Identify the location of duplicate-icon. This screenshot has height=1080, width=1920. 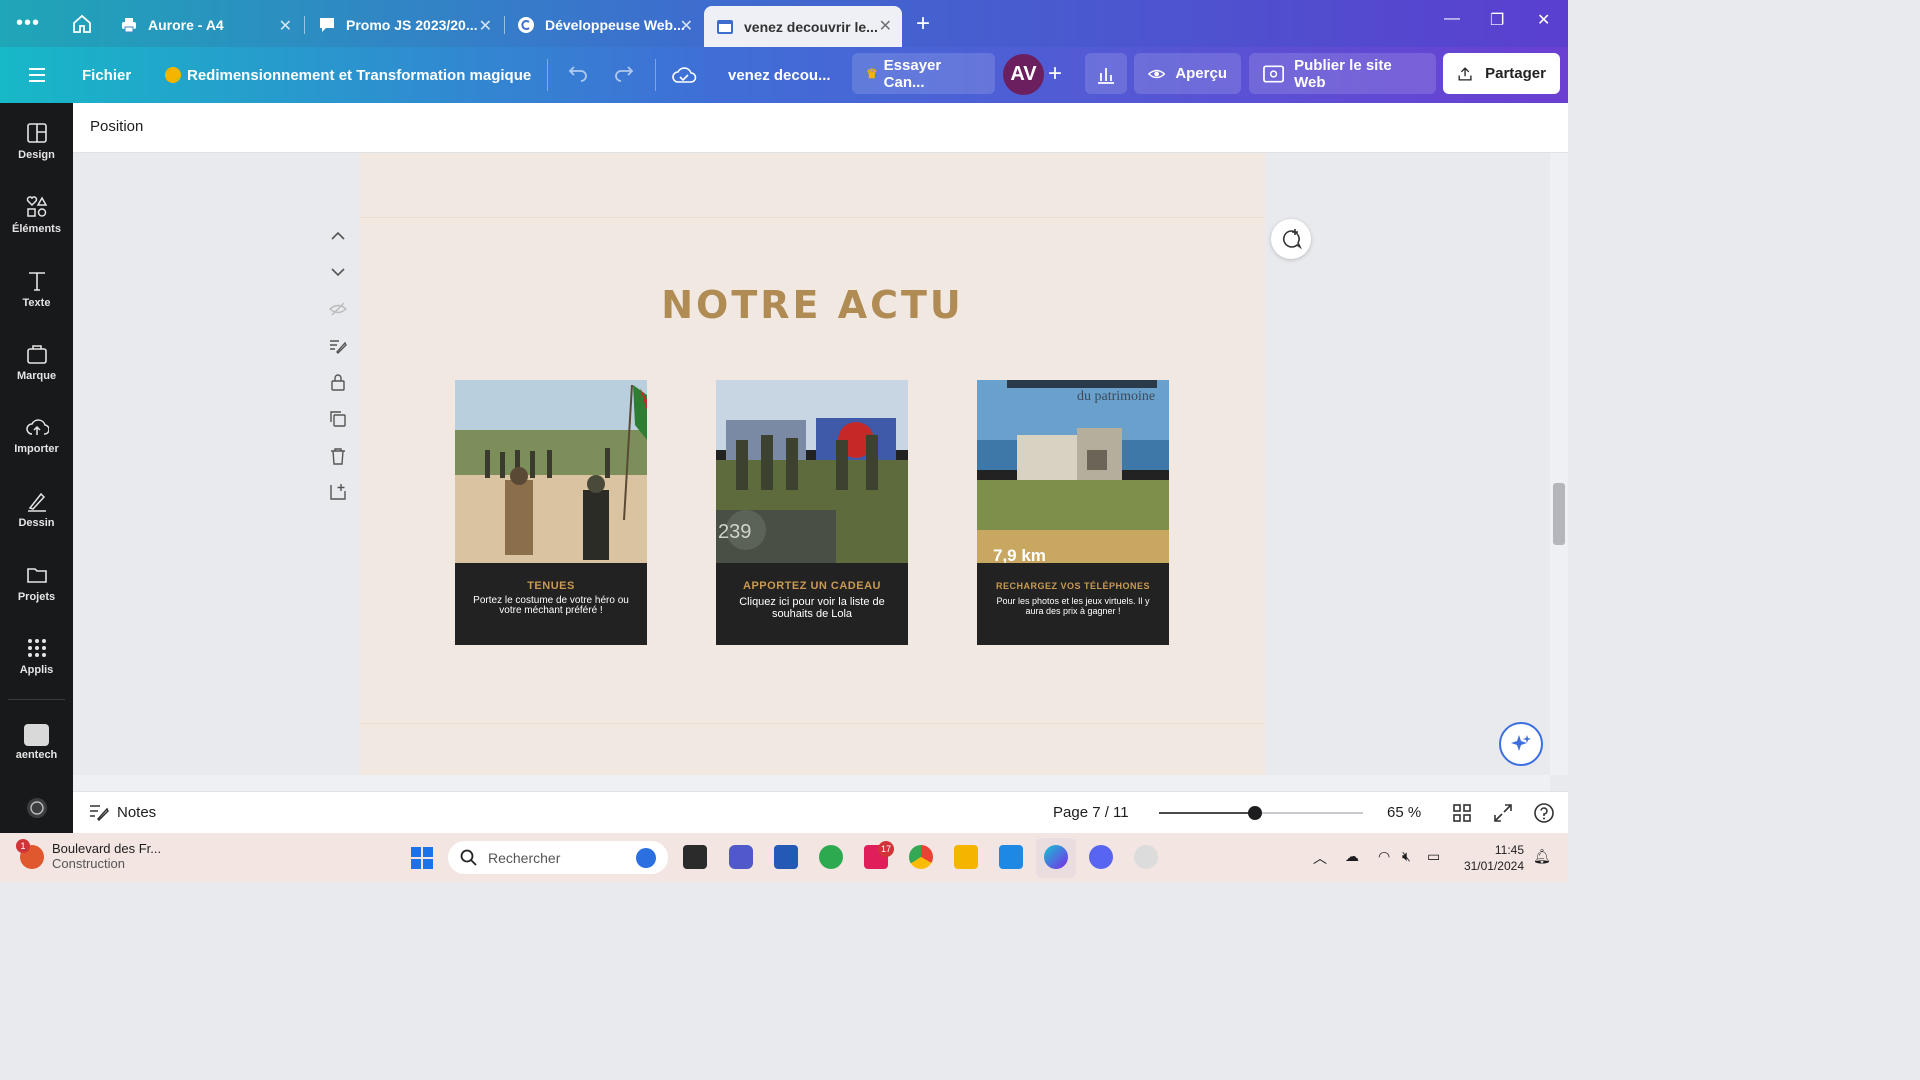
(338, 419).